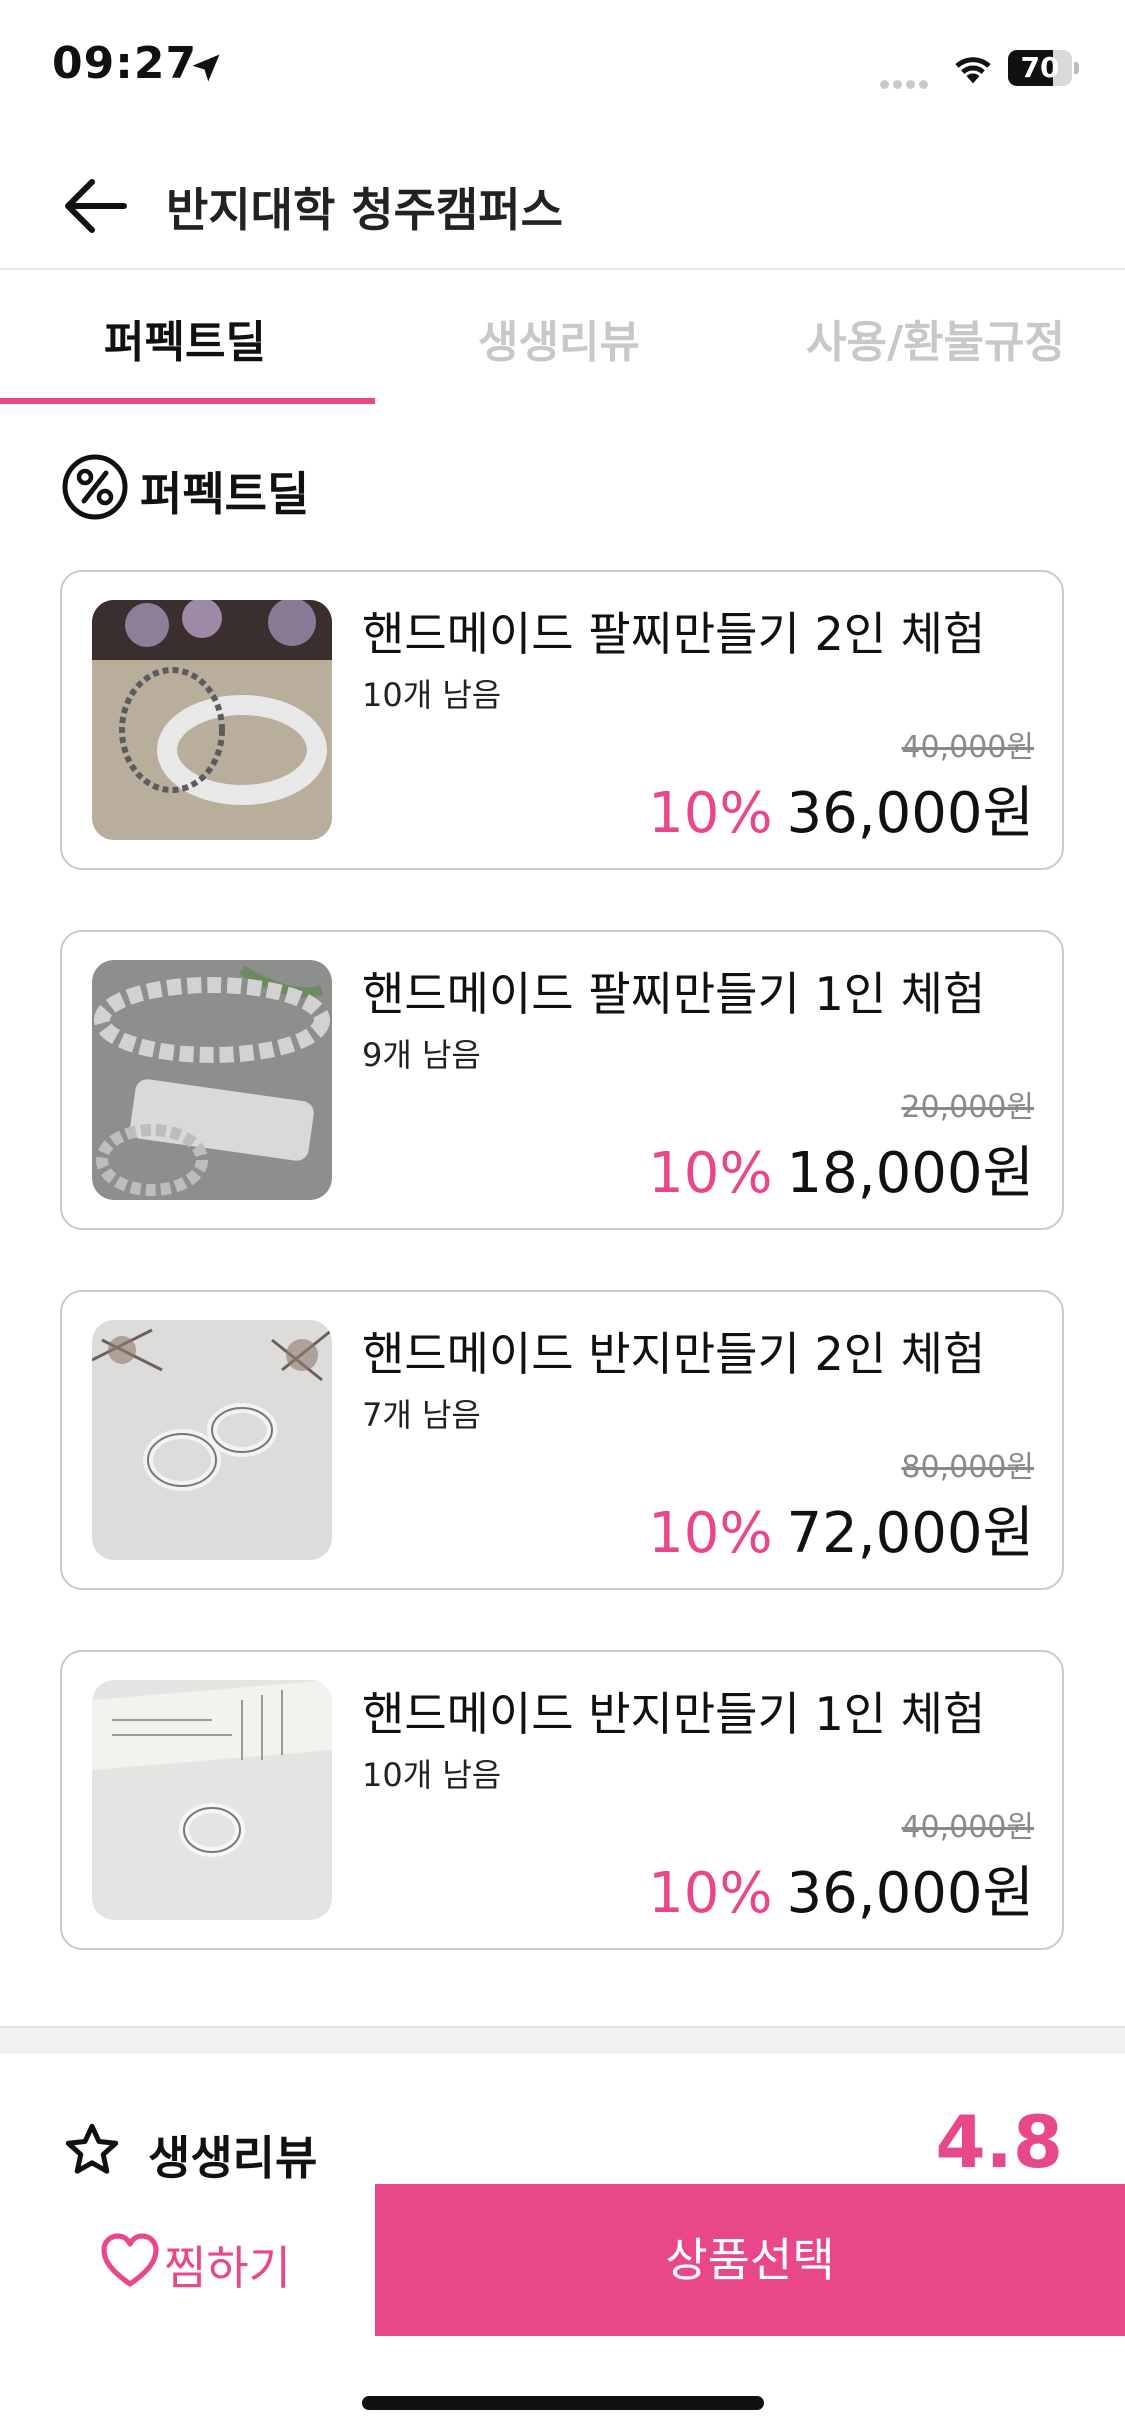  Describe the element at coordinates (674, 634) in the screenshot. I see `product-name: 핸드메이드 팔찌만들기 2인 체험` at that location.